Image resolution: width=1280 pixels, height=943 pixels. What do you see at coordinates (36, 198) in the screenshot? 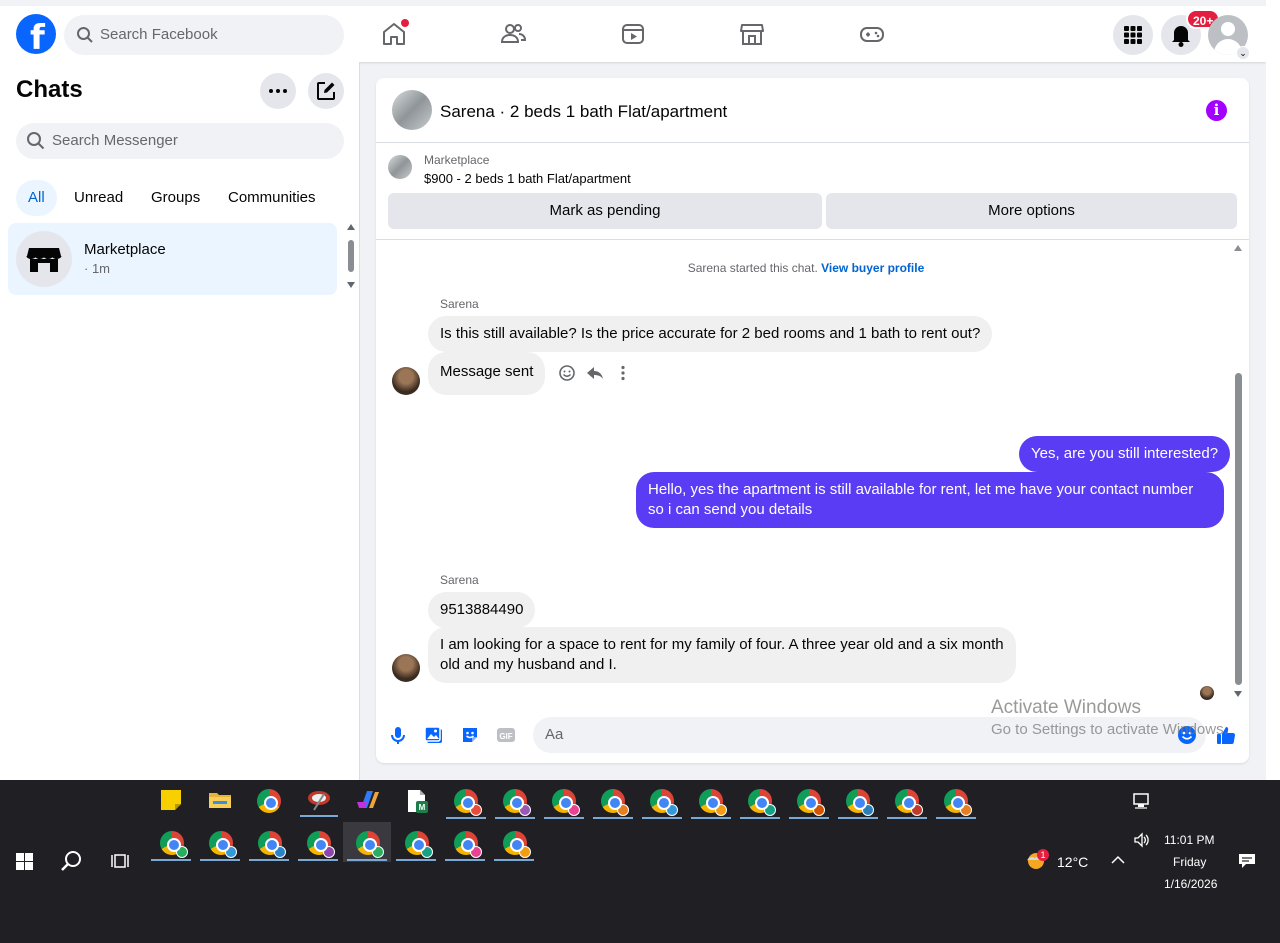
I see `tab-all: All` at bounding box center [36, 198].